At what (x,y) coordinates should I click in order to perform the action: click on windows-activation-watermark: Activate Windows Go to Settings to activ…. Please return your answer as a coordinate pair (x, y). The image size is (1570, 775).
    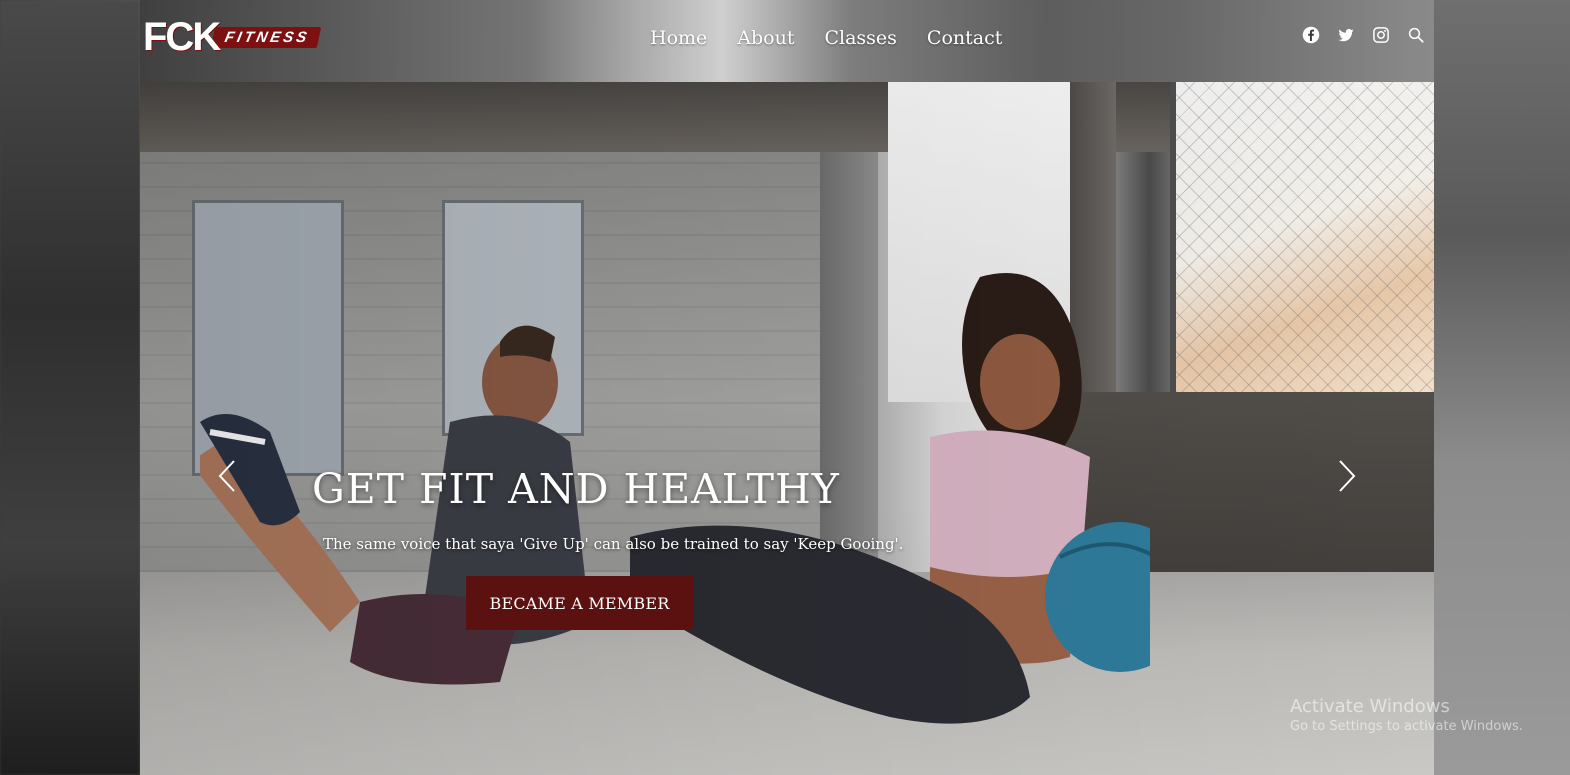
    Looking at the image, I should click on (1406, 715).